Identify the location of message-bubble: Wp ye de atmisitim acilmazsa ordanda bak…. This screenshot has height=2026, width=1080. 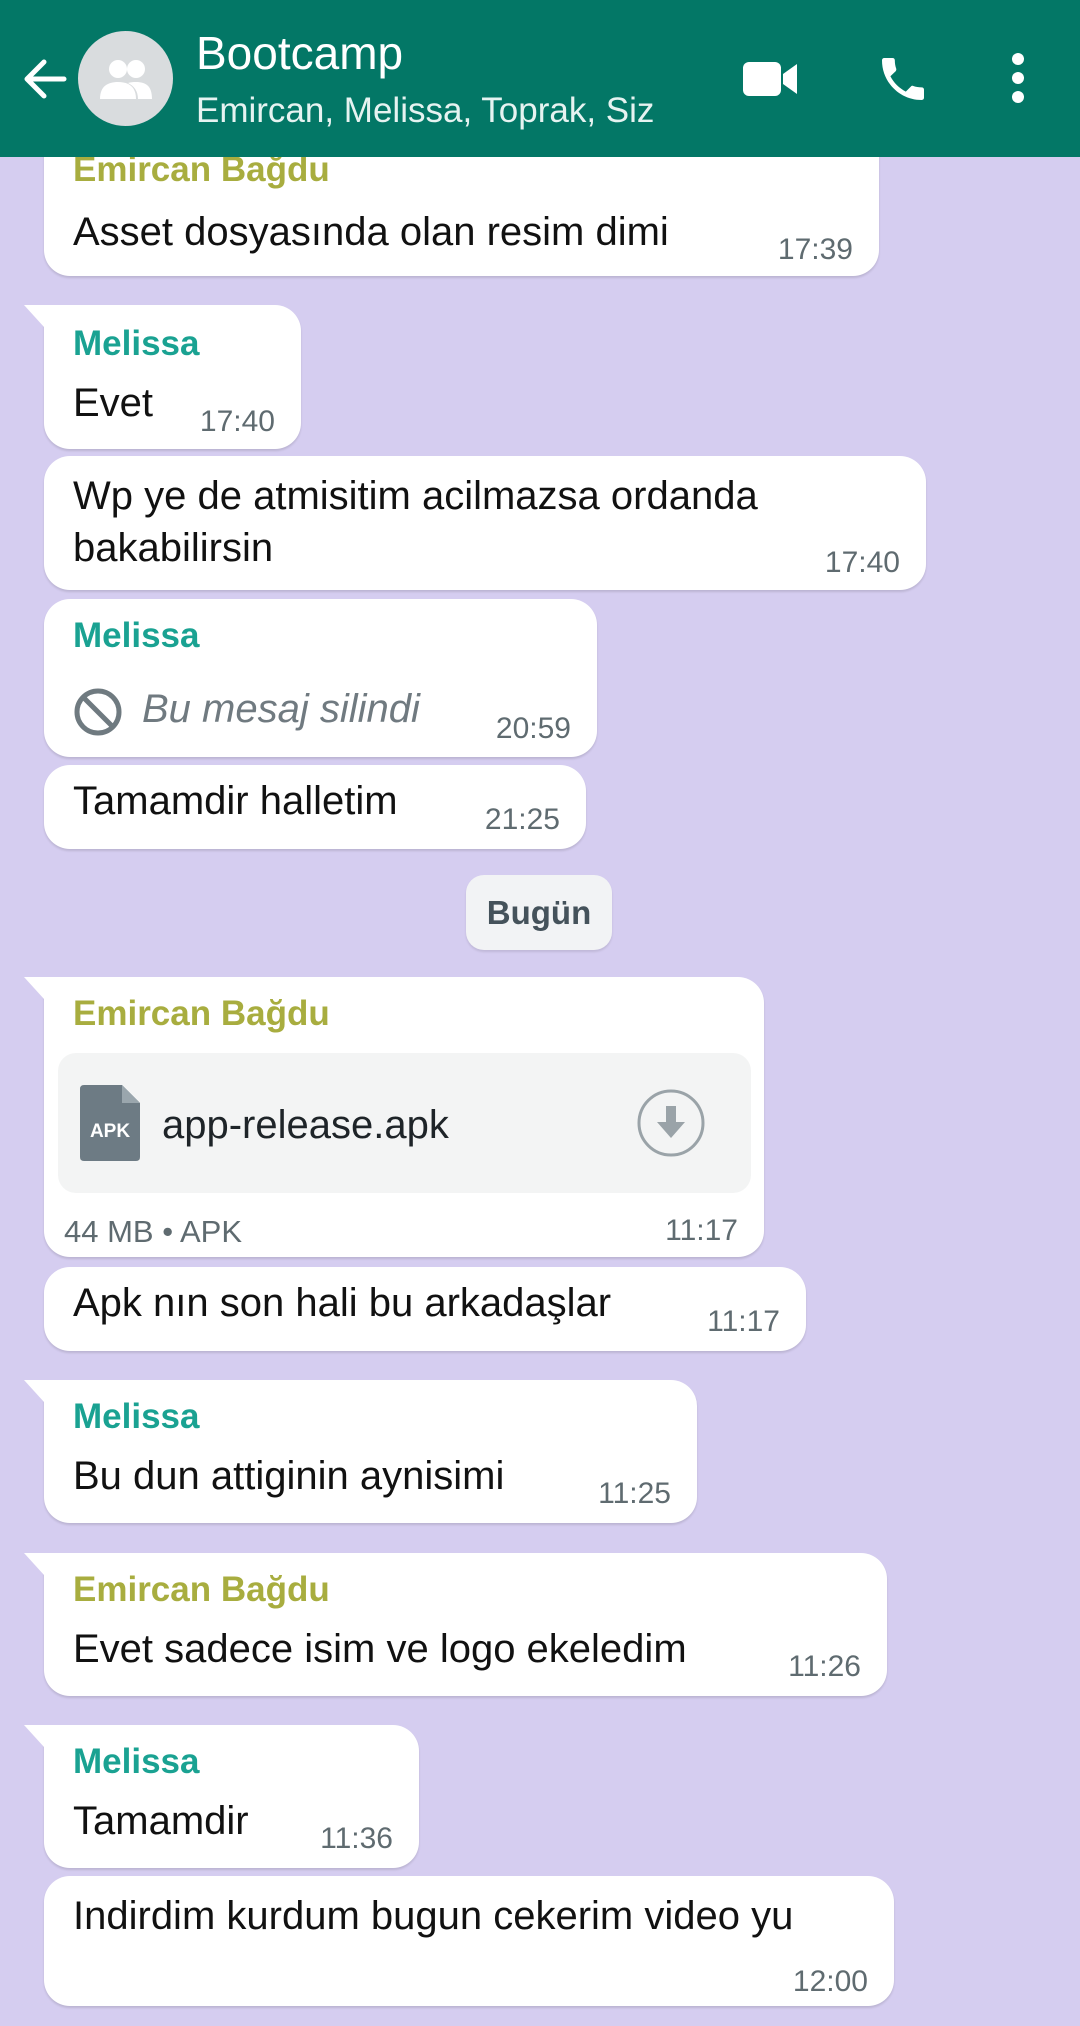
(485, 523).